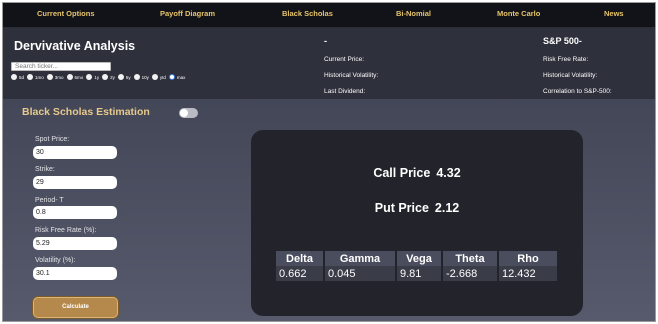 The height and width of the screenshot is (324, 658). I want to click on risk-free-rate-field-label: Risk Free Rate (%):, so click(66, 230).